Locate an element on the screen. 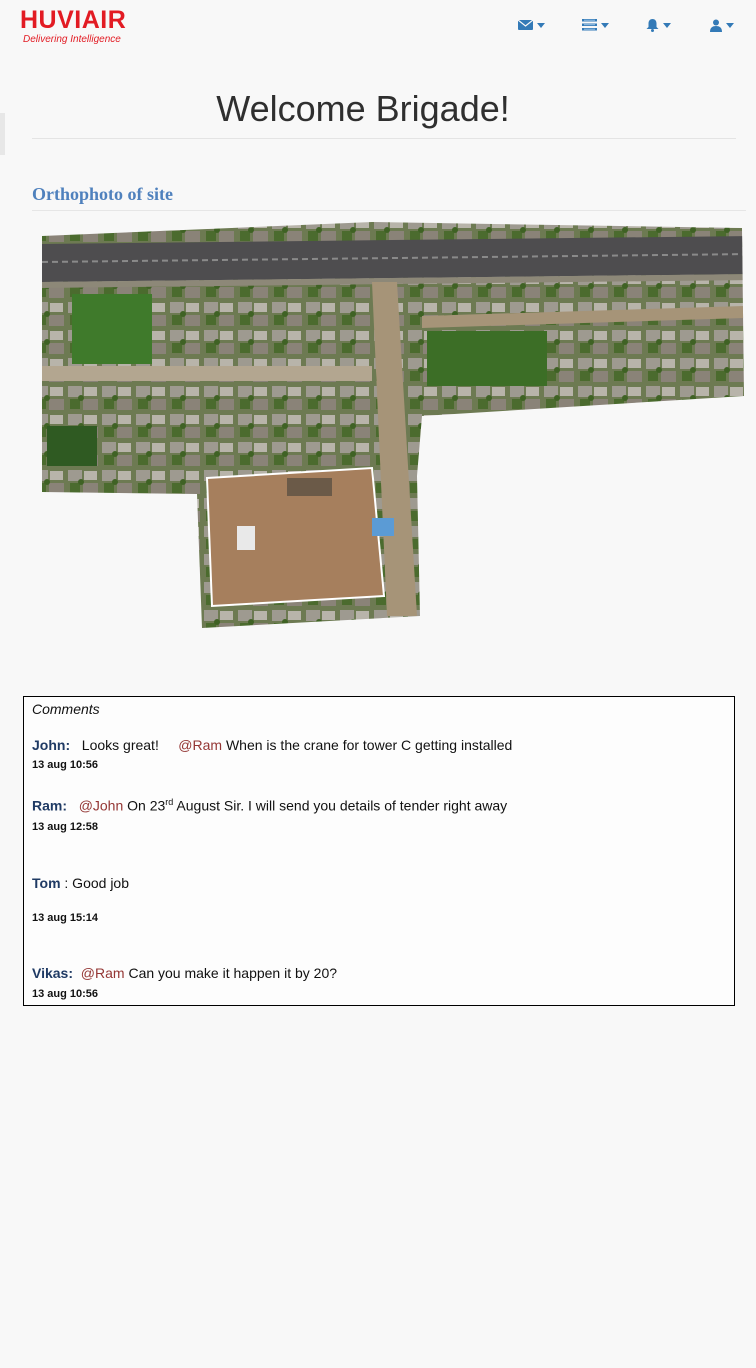 This screenshot has height=1368, width=756. list-icon is located at coordinates (589, 25).